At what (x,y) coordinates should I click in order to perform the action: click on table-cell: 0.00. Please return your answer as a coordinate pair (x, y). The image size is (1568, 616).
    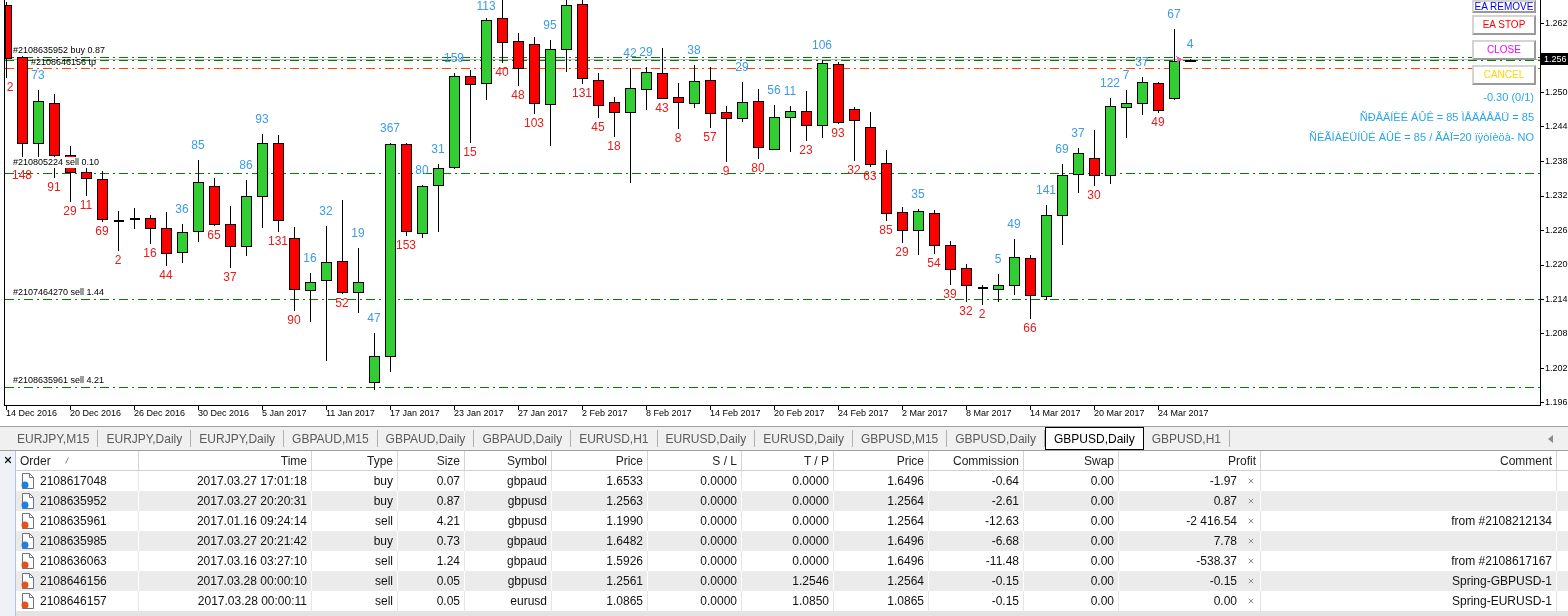
    Looking at the image, I should click on (1071, 601).